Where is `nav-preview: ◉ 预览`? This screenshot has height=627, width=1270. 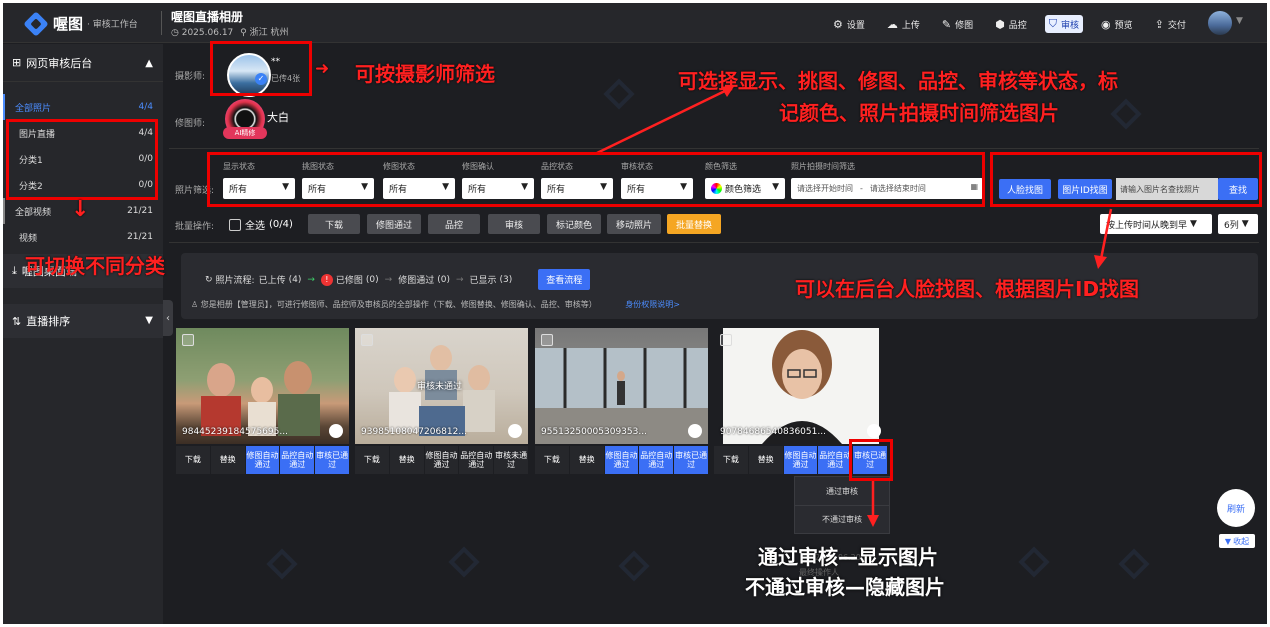 nav-preview: ◉ 预览 is located at coordinates (1117, 24).